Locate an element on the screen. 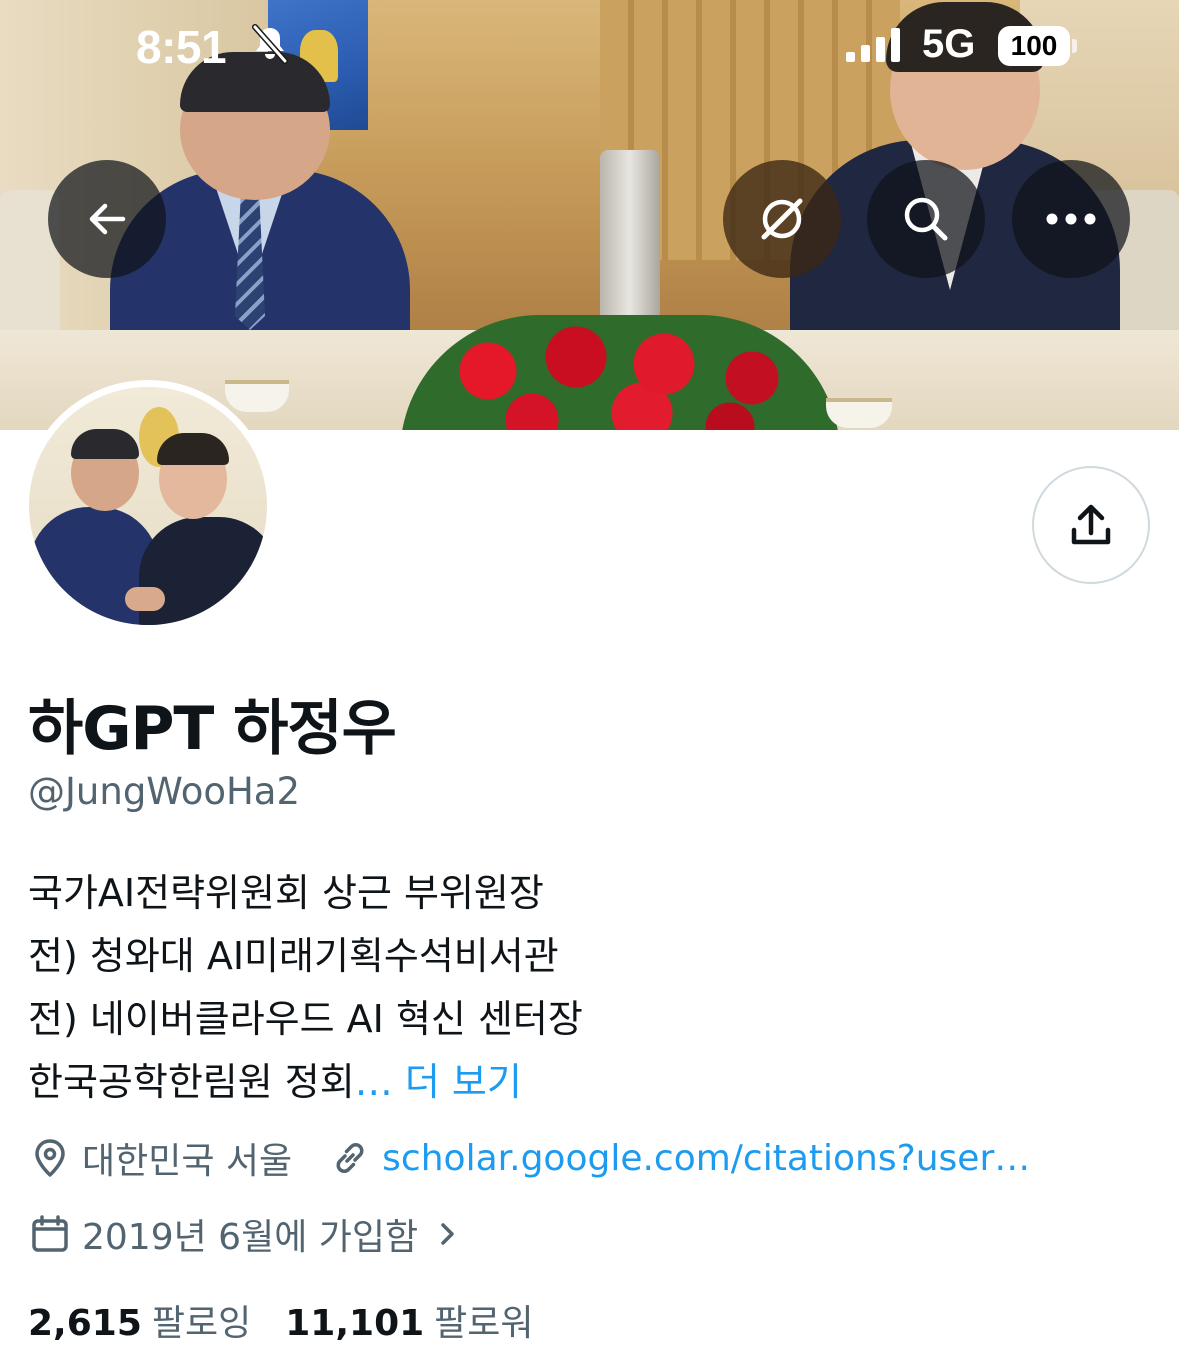 The height and width of the screenshot is (1367, 1179). network-label: 5G is located at coordinates (949, 44).